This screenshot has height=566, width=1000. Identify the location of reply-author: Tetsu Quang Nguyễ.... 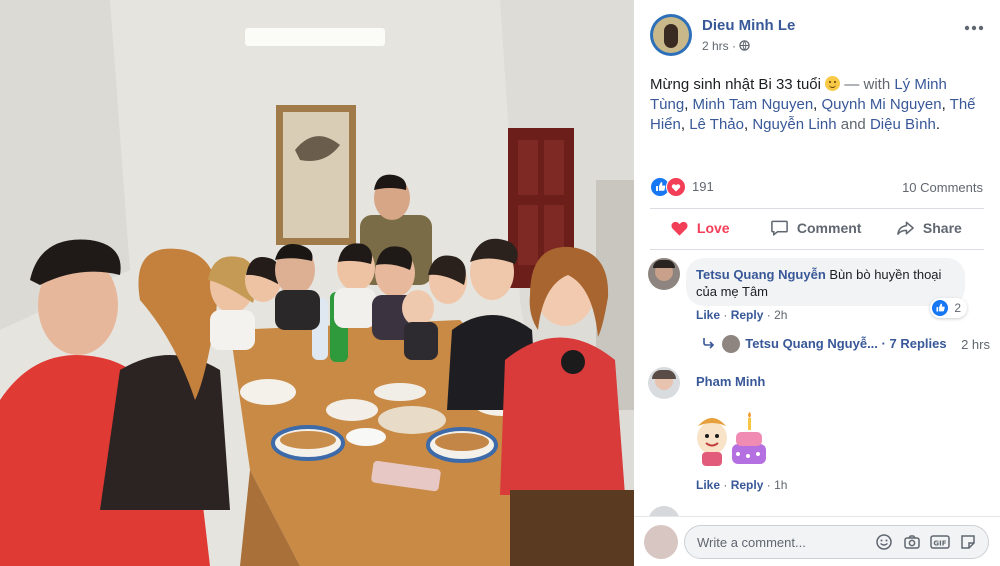
(811, 343).